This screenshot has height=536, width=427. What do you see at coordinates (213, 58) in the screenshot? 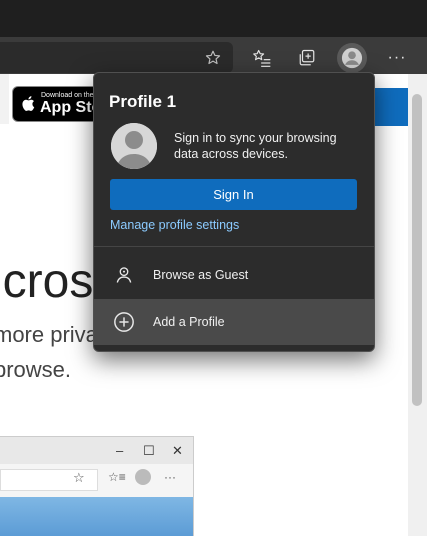
I see `favorites-star-icon` at bounding box center [213, 58].